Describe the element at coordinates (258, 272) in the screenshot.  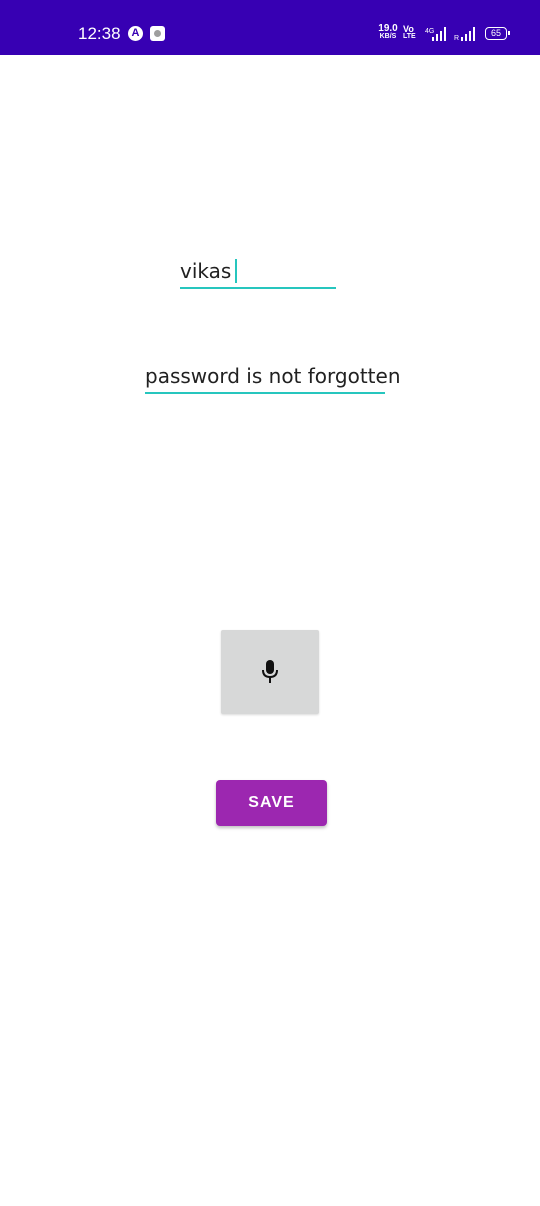
I see `username-field: vikas` at that location.